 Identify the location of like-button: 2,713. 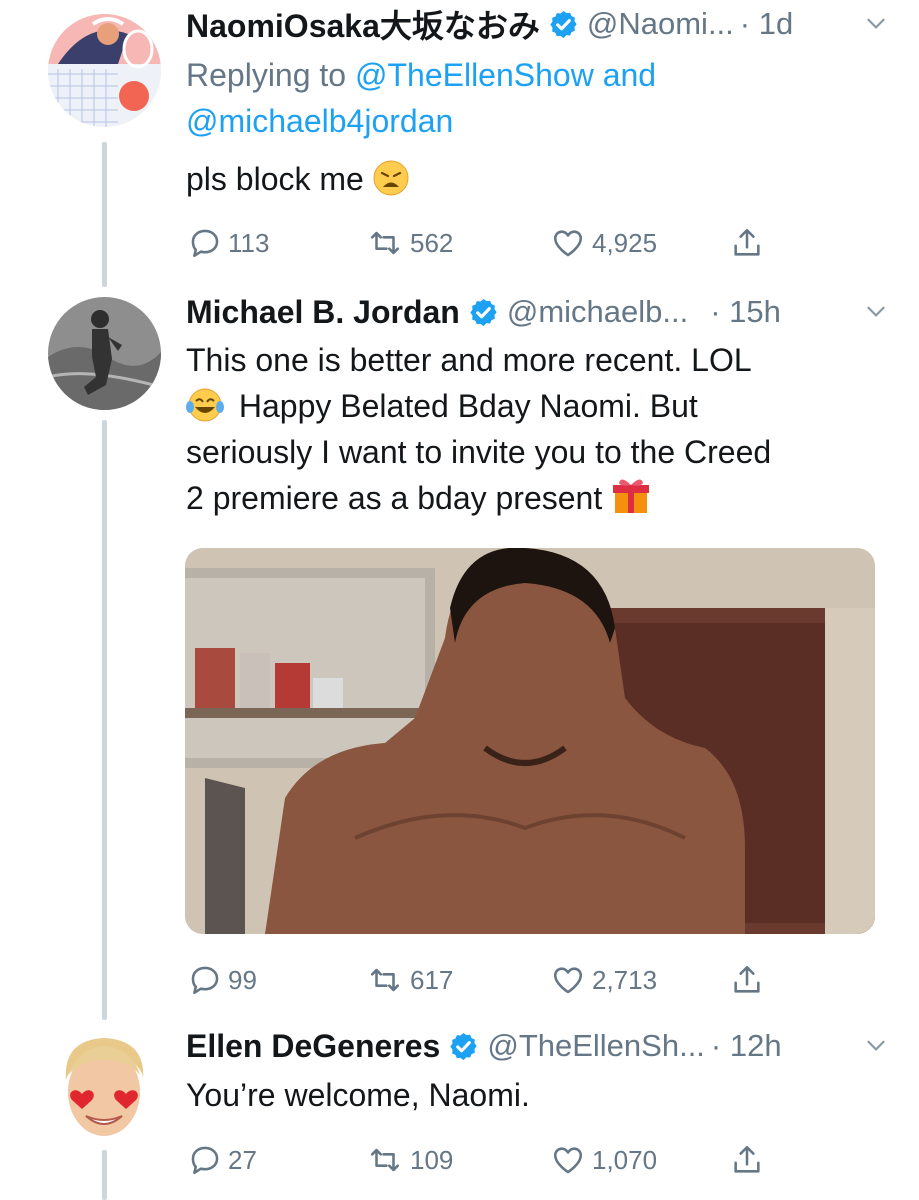
(603, 980).